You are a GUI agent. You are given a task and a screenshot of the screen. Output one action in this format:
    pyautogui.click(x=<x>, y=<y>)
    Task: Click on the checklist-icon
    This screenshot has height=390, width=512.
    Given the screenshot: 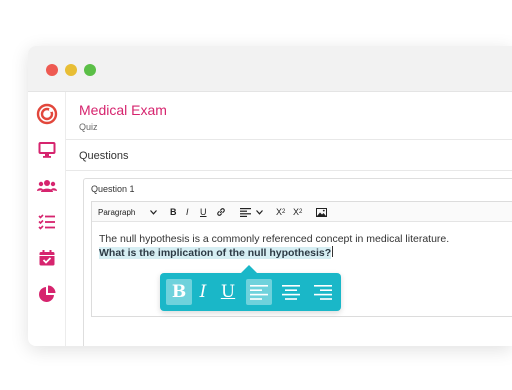 What is the action you would take?
    pyautogui.click(x=47, y=222)
    